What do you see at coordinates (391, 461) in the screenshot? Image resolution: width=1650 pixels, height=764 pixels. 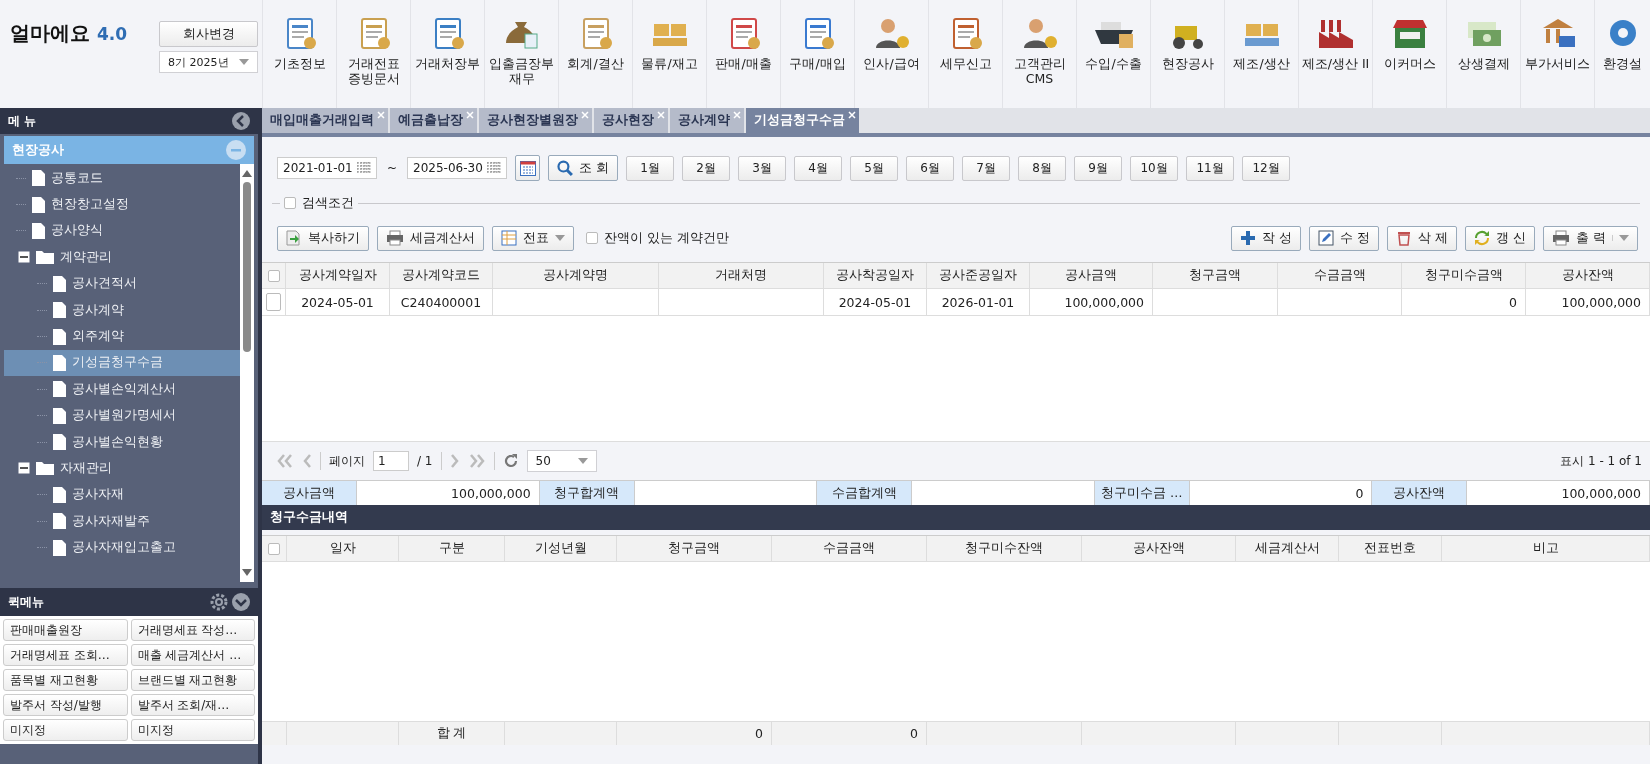 I see `page-field: 1` at bounding box center [391, 461].